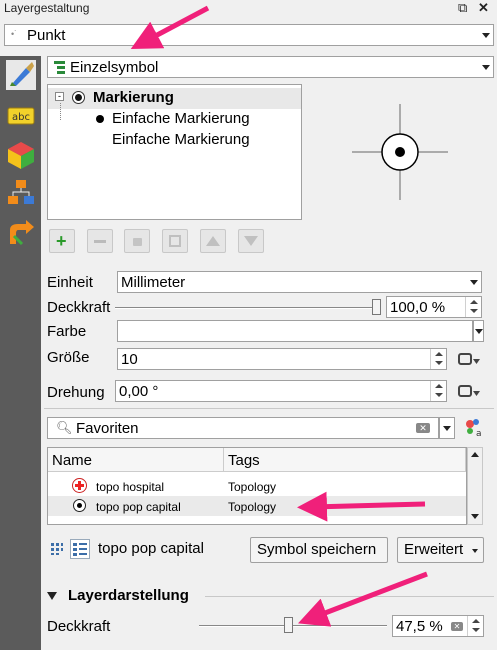 The height and width of the screenshot is (650, 497). Describe the element at coordinates (137, 241) in the screenshot. I see `lock-symbol-layer-button` at that location.